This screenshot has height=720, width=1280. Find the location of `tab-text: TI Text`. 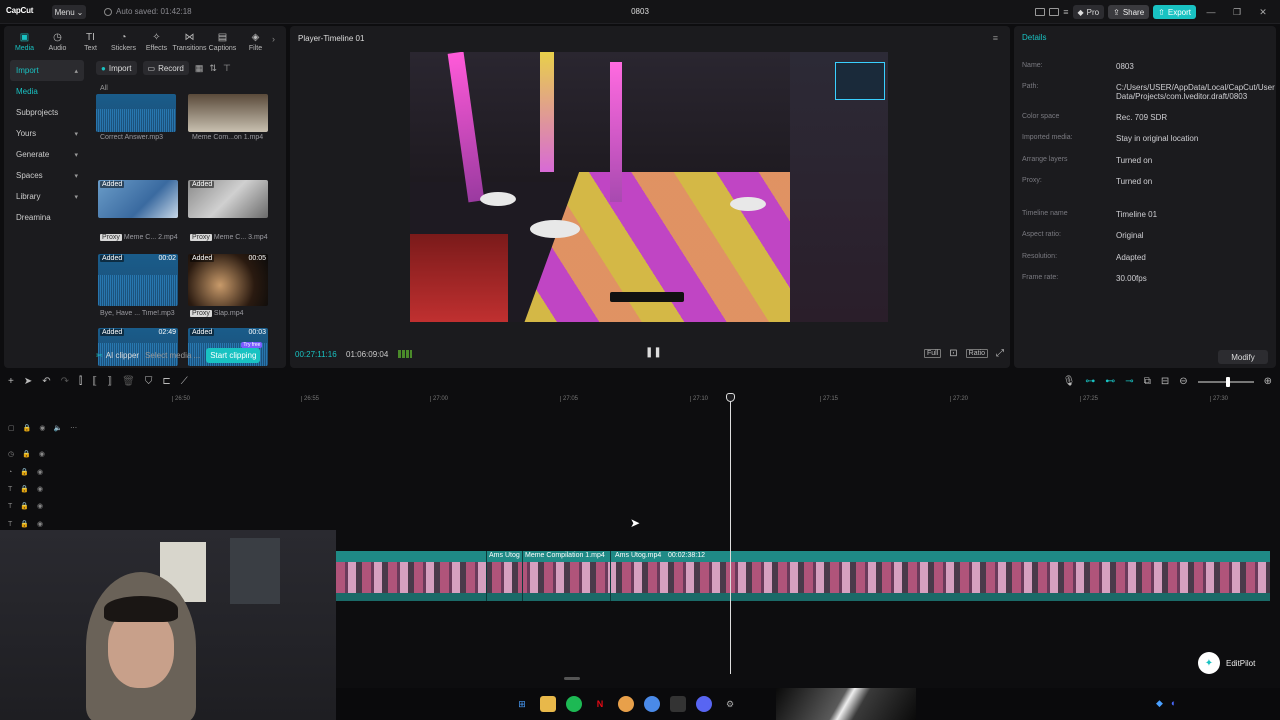

tab-text: TI Text is located at coordinates (90, 40).